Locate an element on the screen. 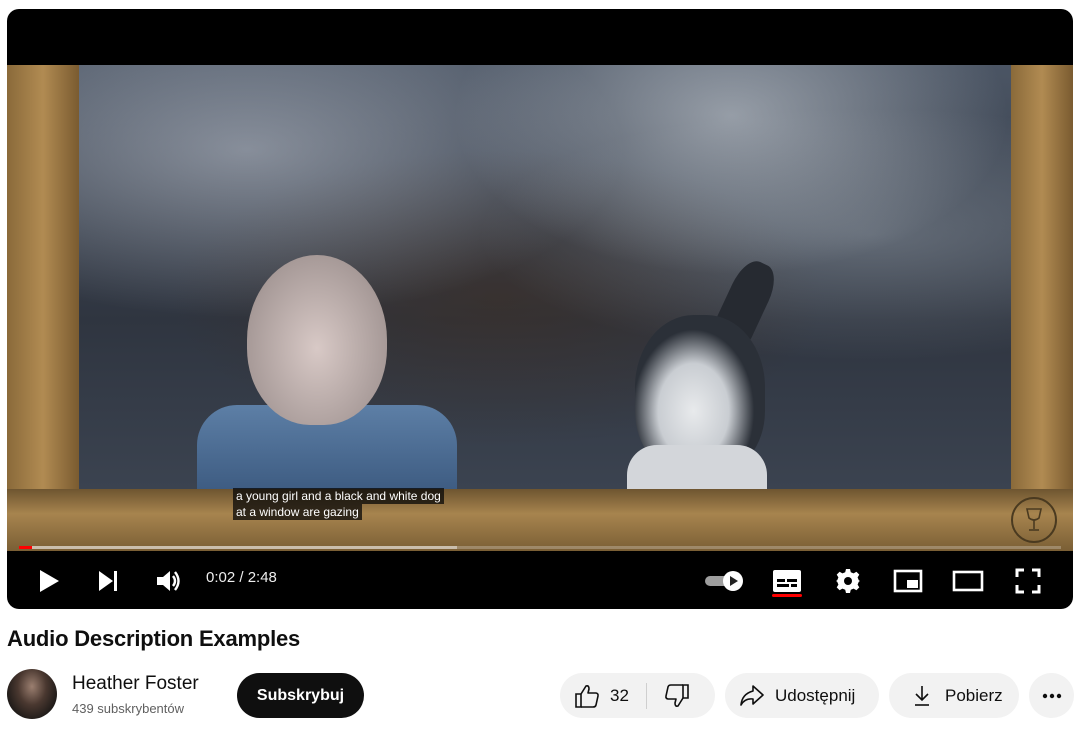 This screenshot has height=734, width=1078. channel-avatar is located at coordinates (32, 694).